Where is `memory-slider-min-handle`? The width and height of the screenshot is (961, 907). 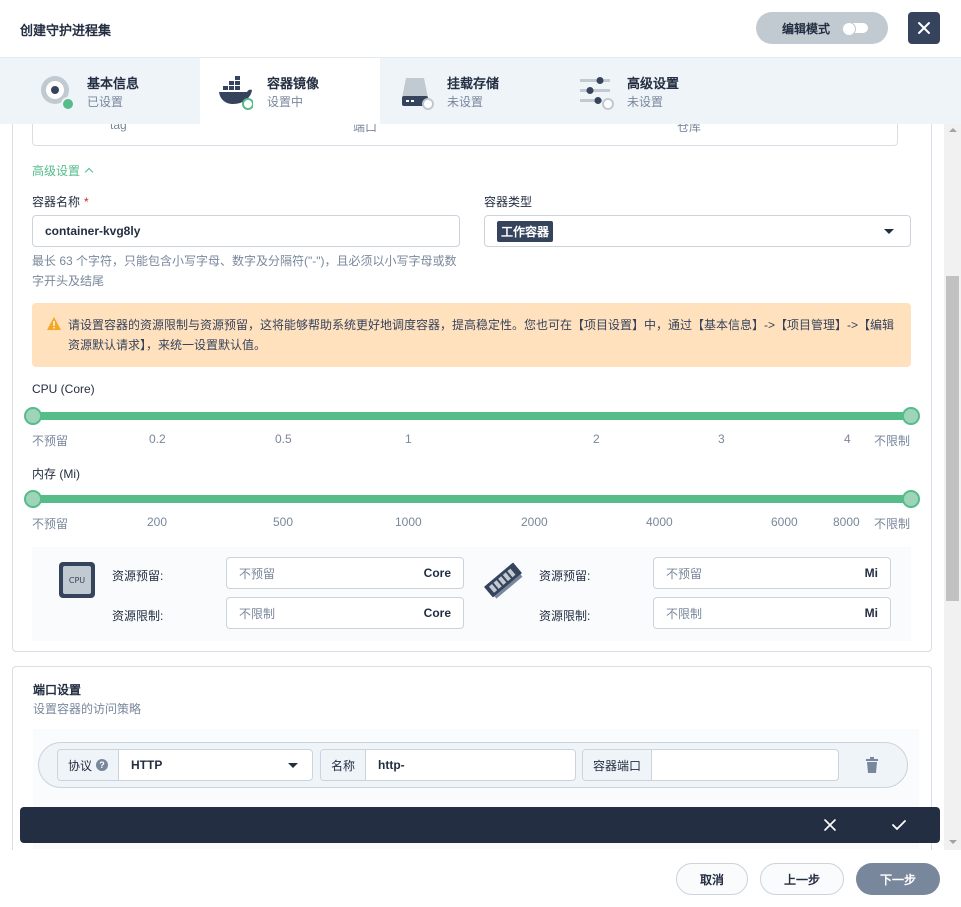
memory-slider-min-handle is located at coordinates (33, 499).